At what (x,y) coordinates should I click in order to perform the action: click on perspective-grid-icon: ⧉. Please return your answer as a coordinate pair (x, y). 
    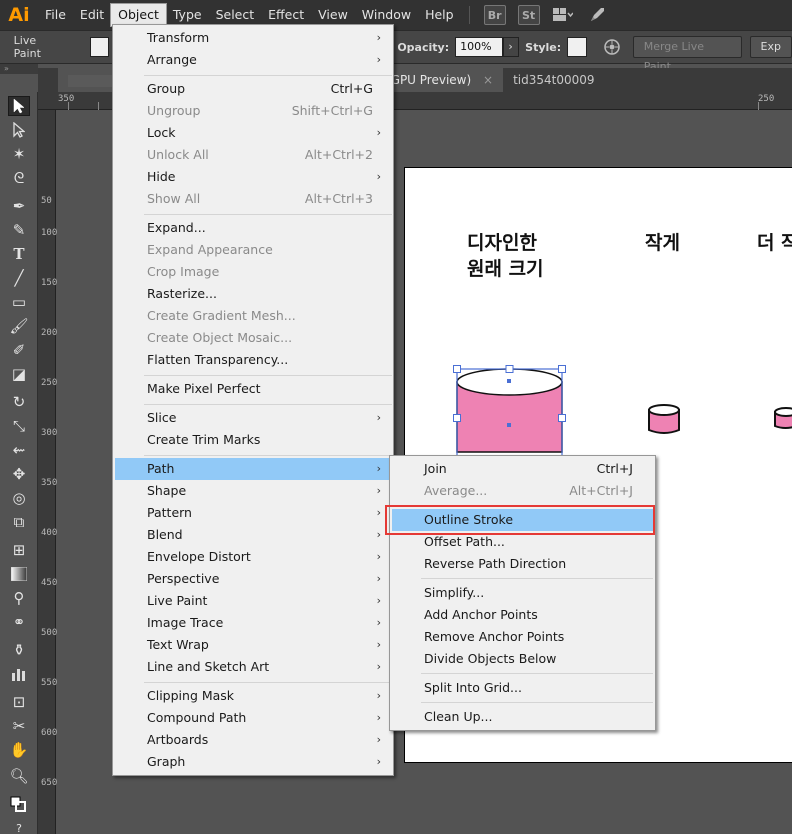
    Looking at the image, I should click on (19, 522).